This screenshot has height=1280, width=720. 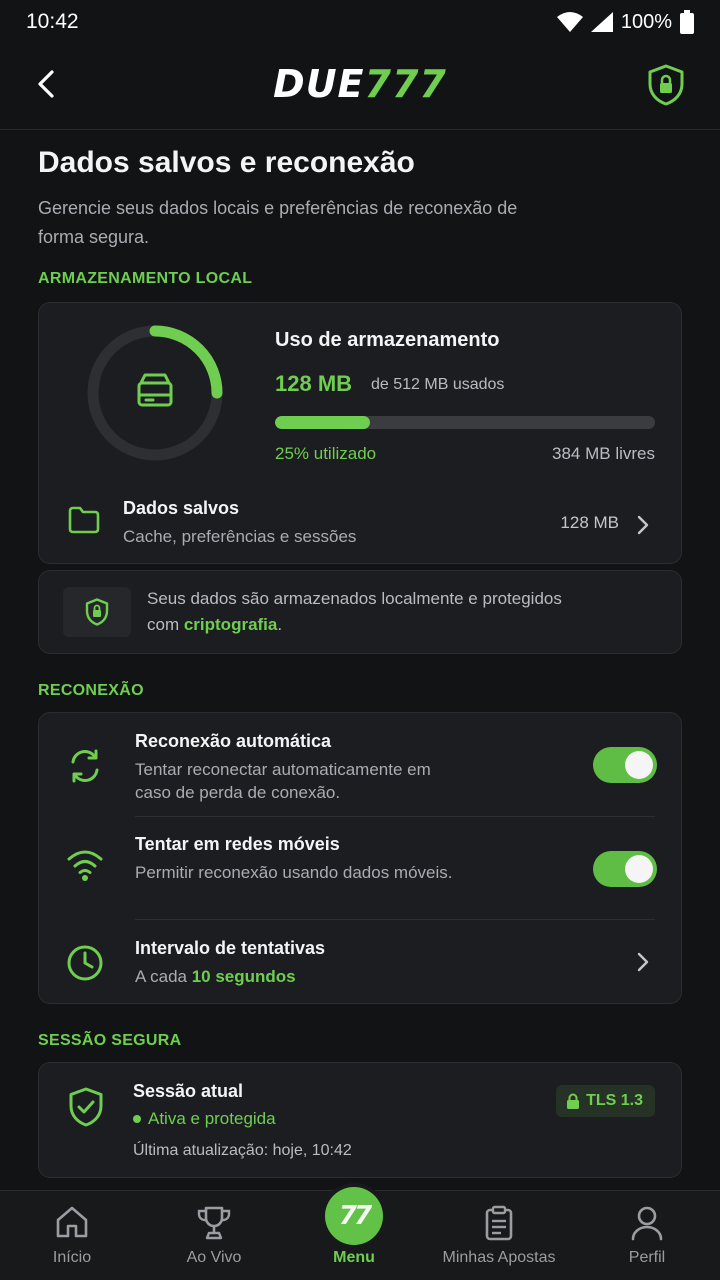 I want to click on lock-icon, so click(x=573, y=1101).